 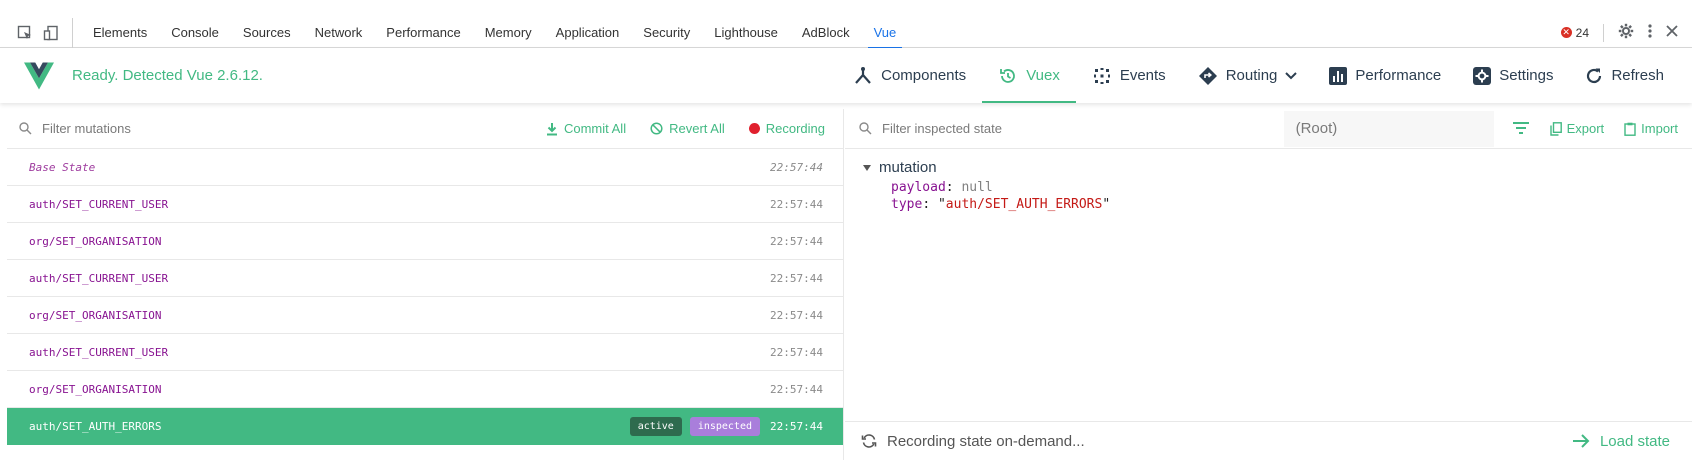 What do you see at coordinates (1142, 75) in the screenshot?
I see `nav-events-label: Events` at bounding box center [1142, 75].